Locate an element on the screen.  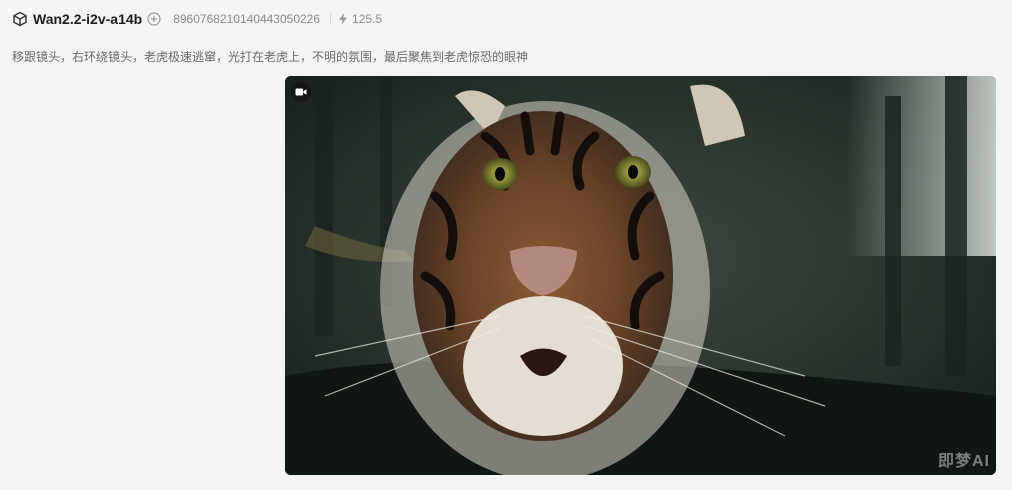
seed-value: 8960768210140443050226 is located at coordinates (247, 19).